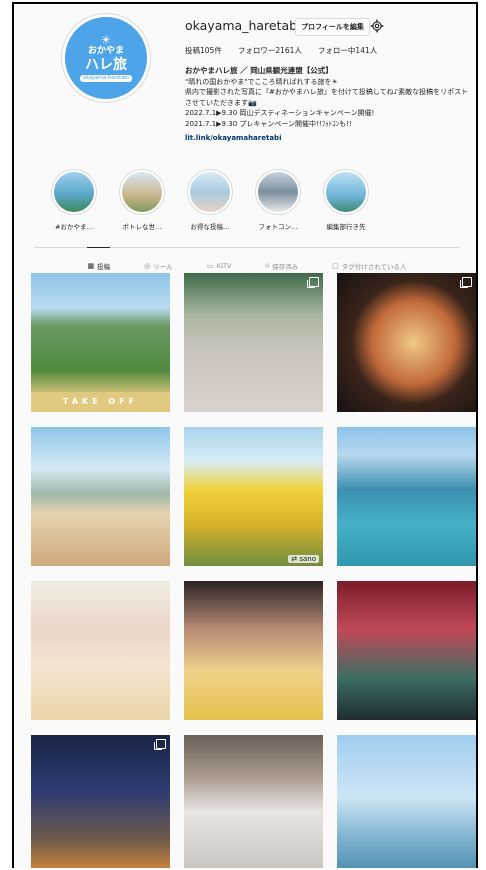 Image resolution: width=486 pixels, height=870 pixels. I want to click on profile-full-name: おかやまハレ旅 ／ 岡山県観光連盟【公式】, so click(259, 70).